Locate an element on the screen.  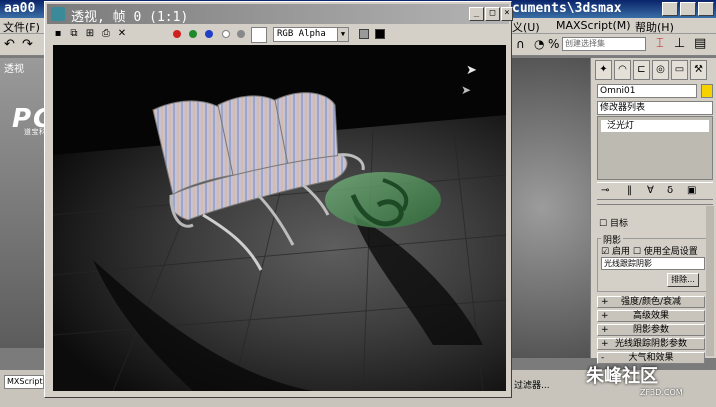
display-tab-icon: ▭ is located at coordinates (679, 70).